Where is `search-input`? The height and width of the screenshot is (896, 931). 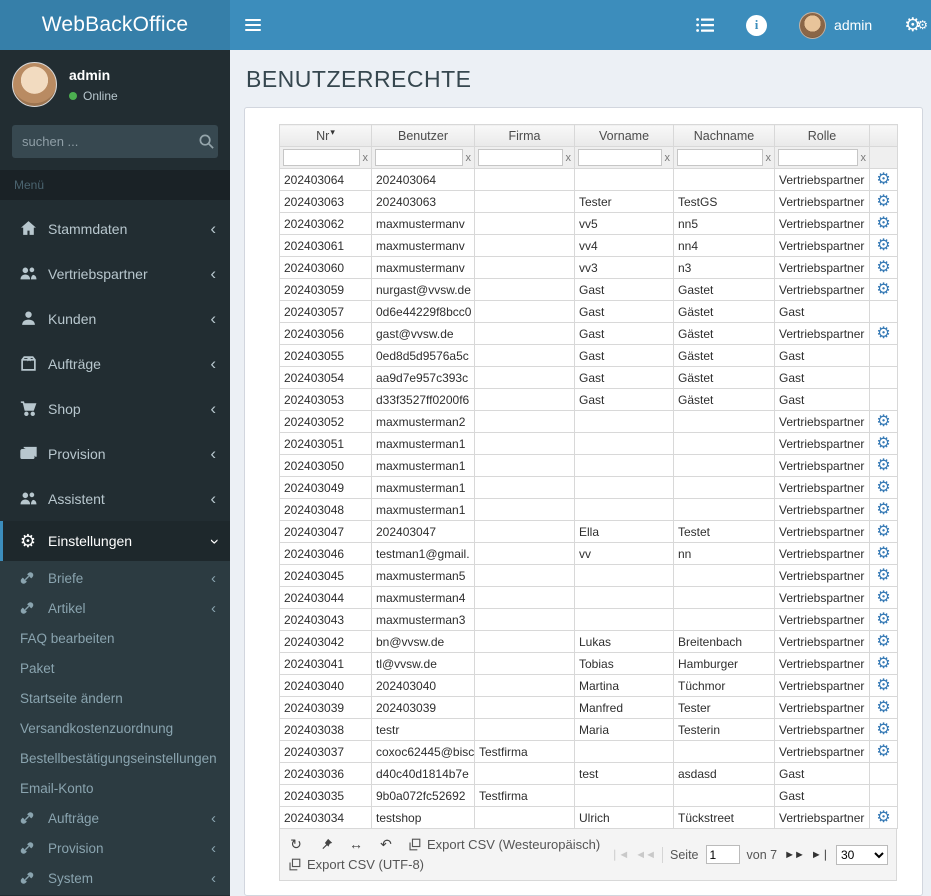 search-input is located at coordinates (110, 141).